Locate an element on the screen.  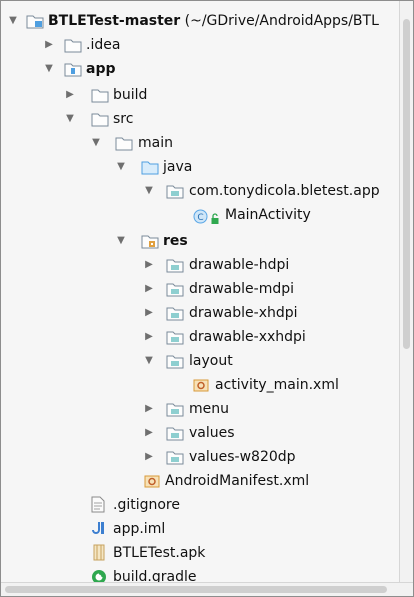
tree-node-drawable-mdpi: ▶ drawable-mdpi is located at coordinates (200, 289).